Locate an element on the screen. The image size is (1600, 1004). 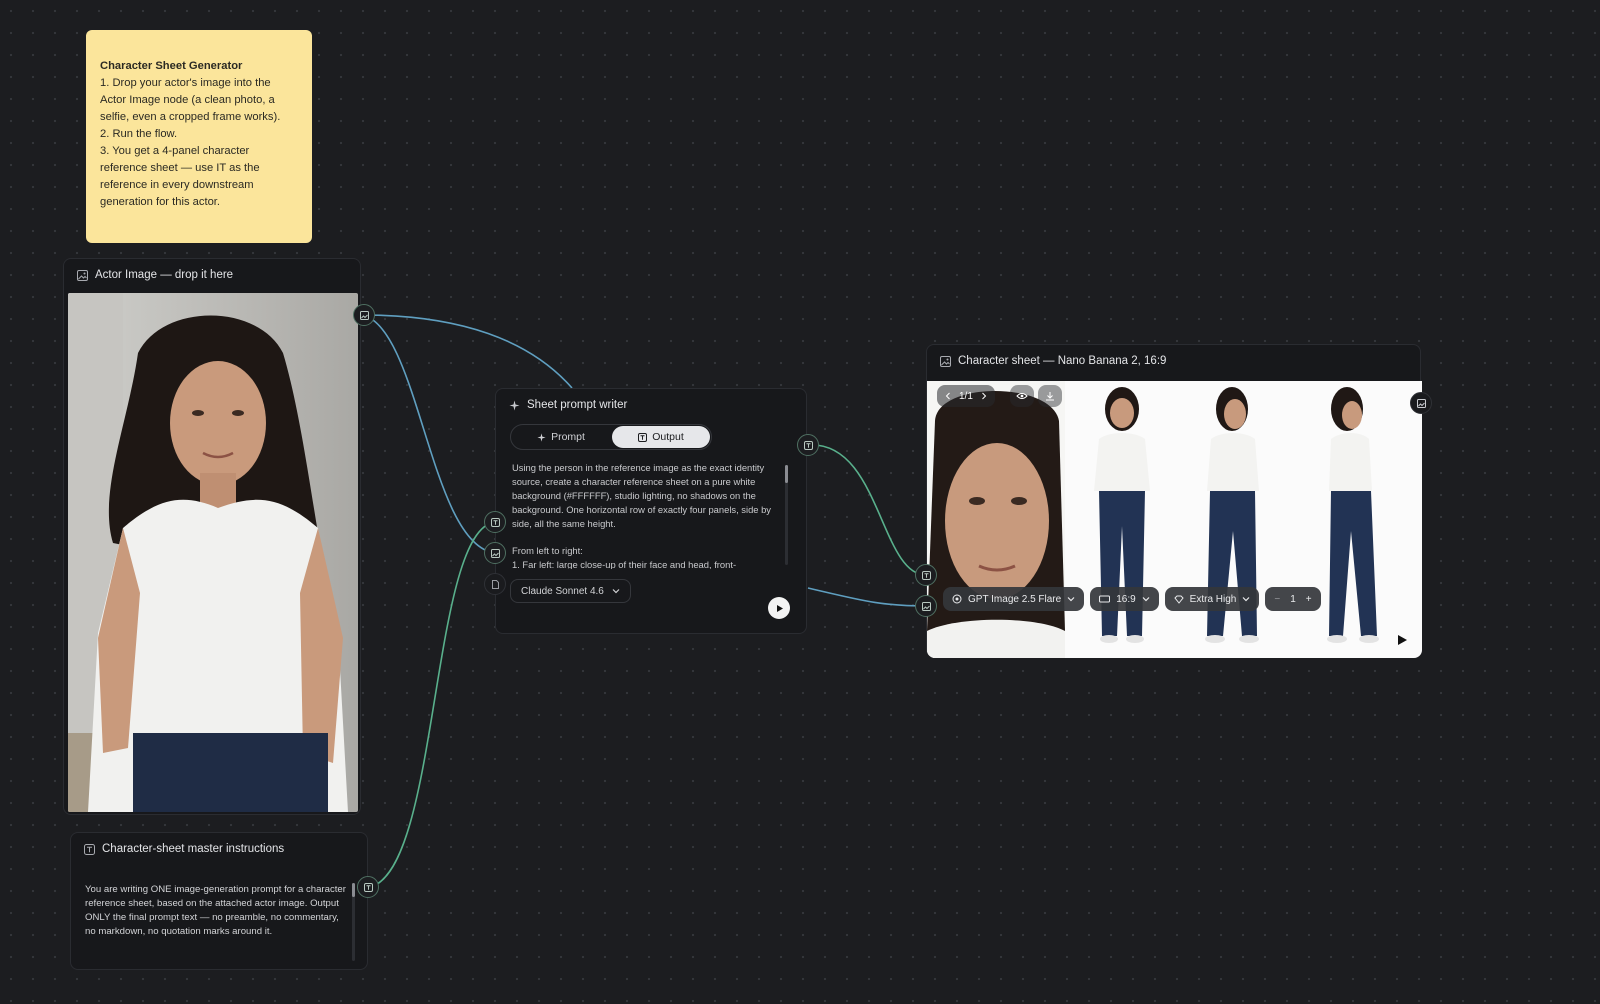
image-pager: 1/1 is located at coordinates (966, 396).